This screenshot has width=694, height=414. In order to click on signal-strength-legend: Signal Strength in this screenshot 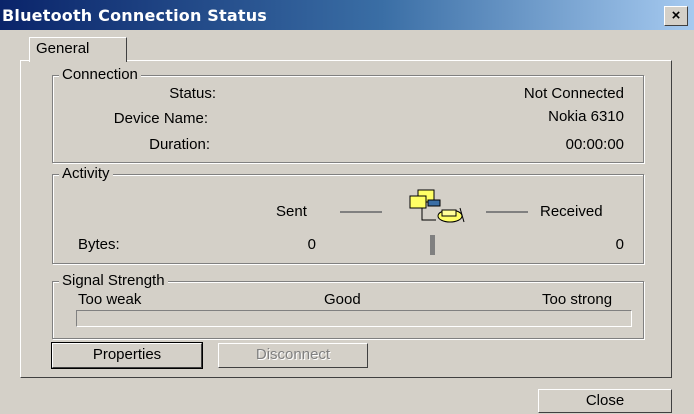, I will do `click(113, 281)`.